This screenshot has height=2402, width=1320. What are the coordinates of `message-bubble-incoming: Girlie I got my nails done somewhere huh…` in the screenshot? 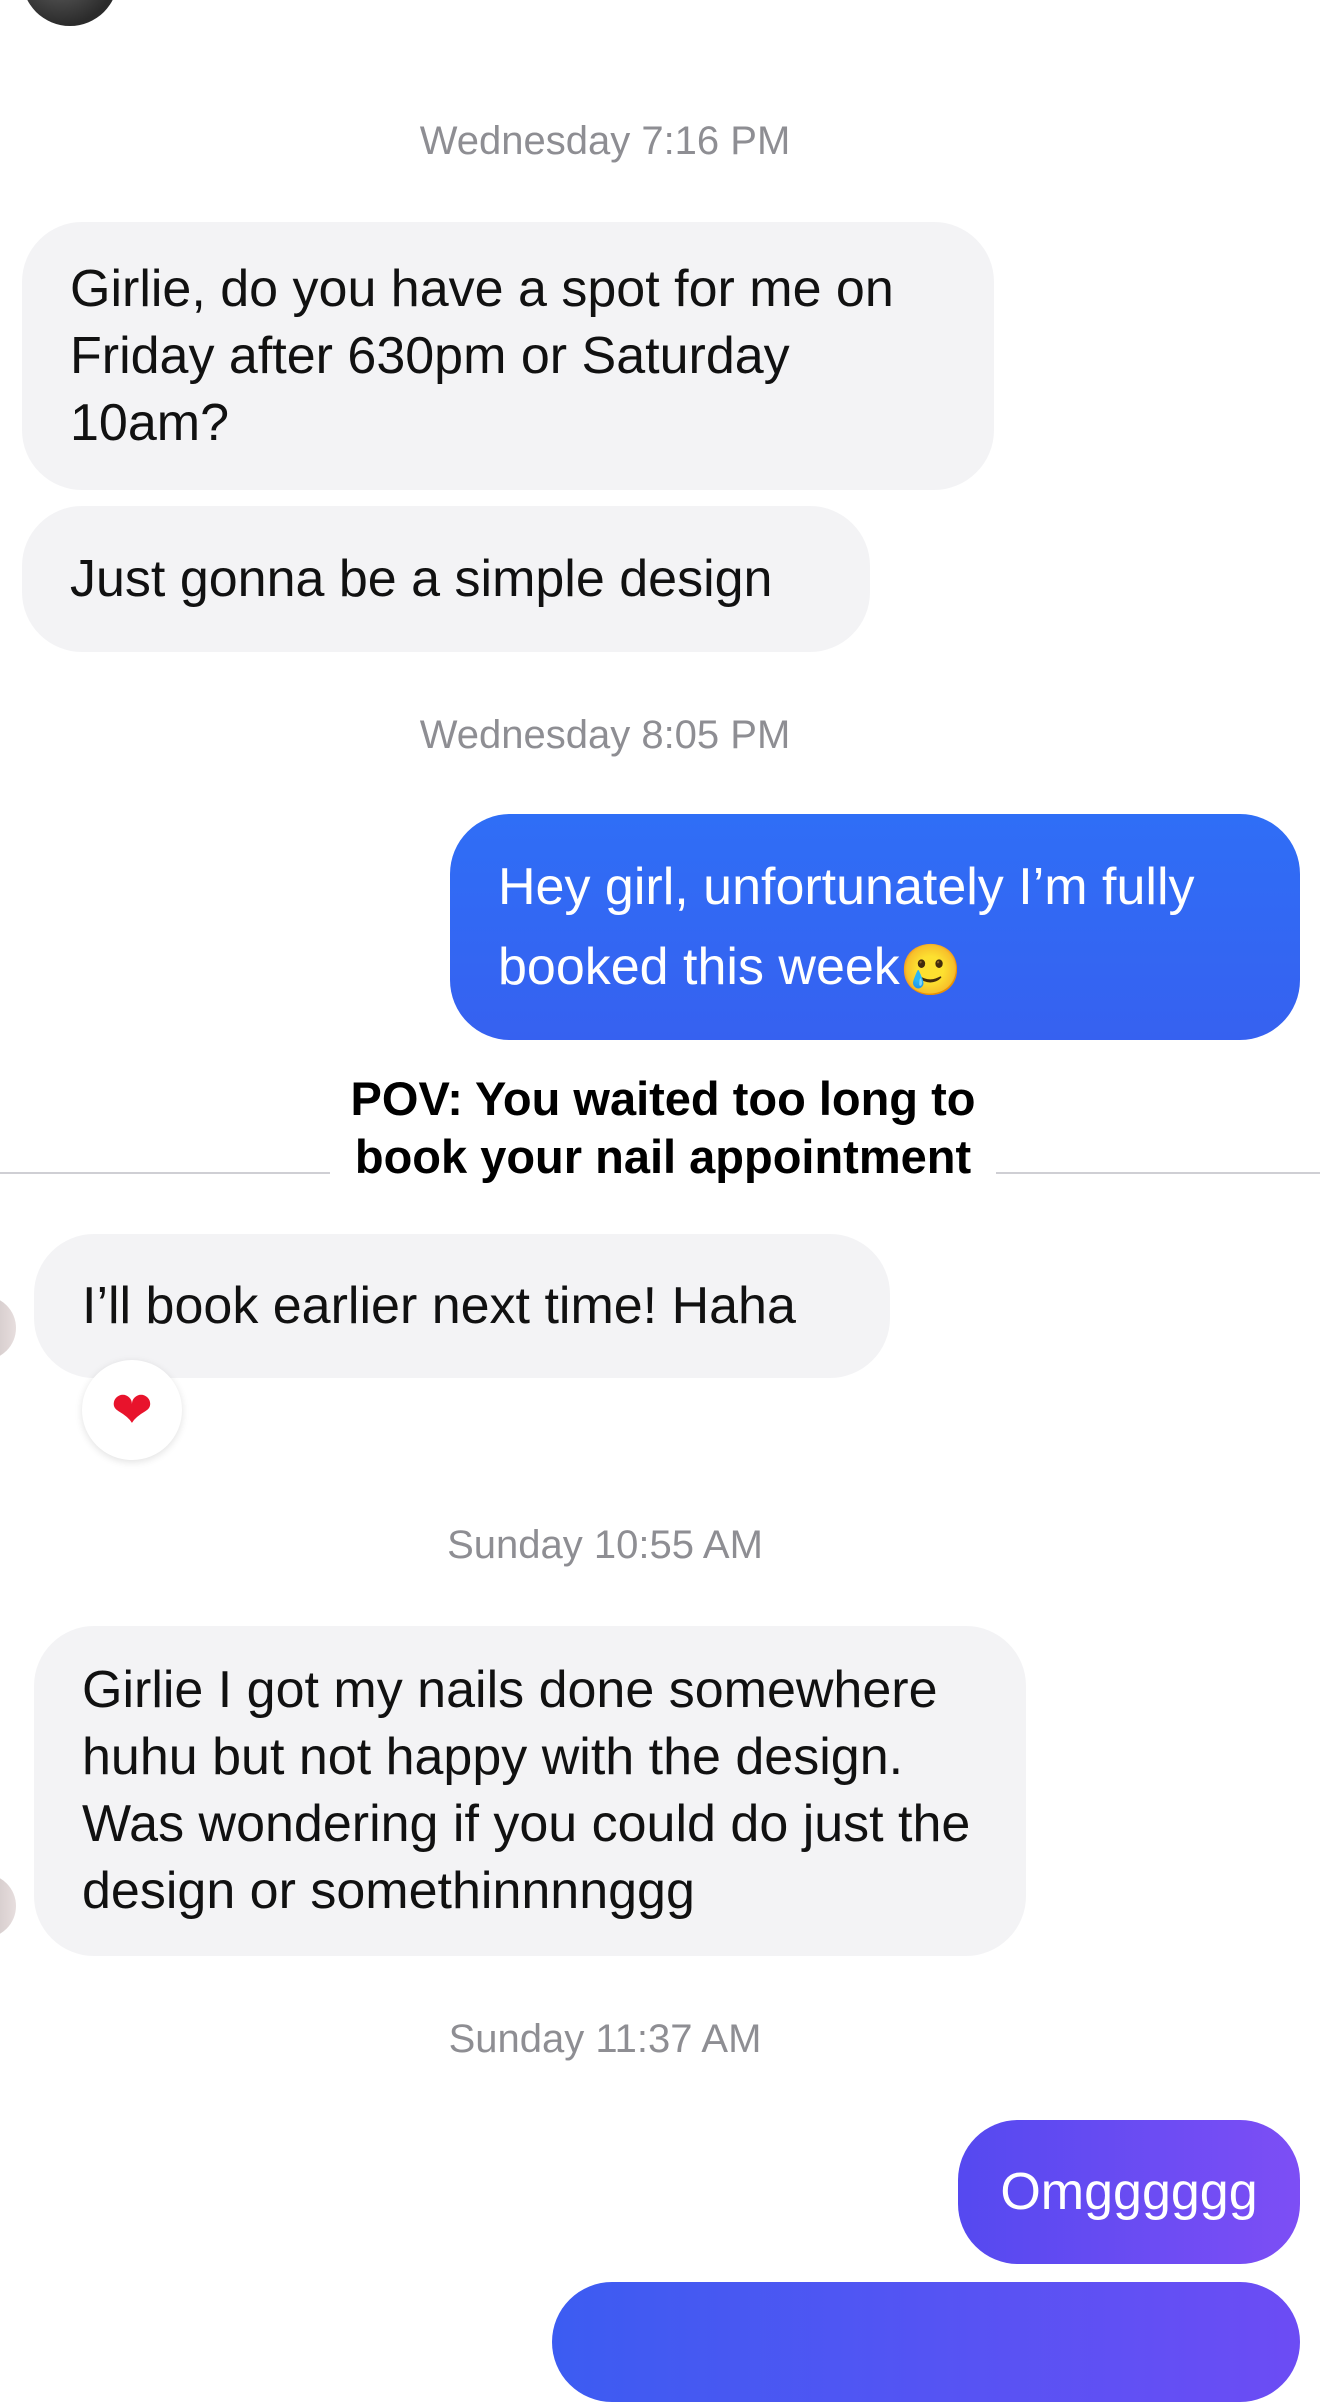 It's located at (530, 1791).